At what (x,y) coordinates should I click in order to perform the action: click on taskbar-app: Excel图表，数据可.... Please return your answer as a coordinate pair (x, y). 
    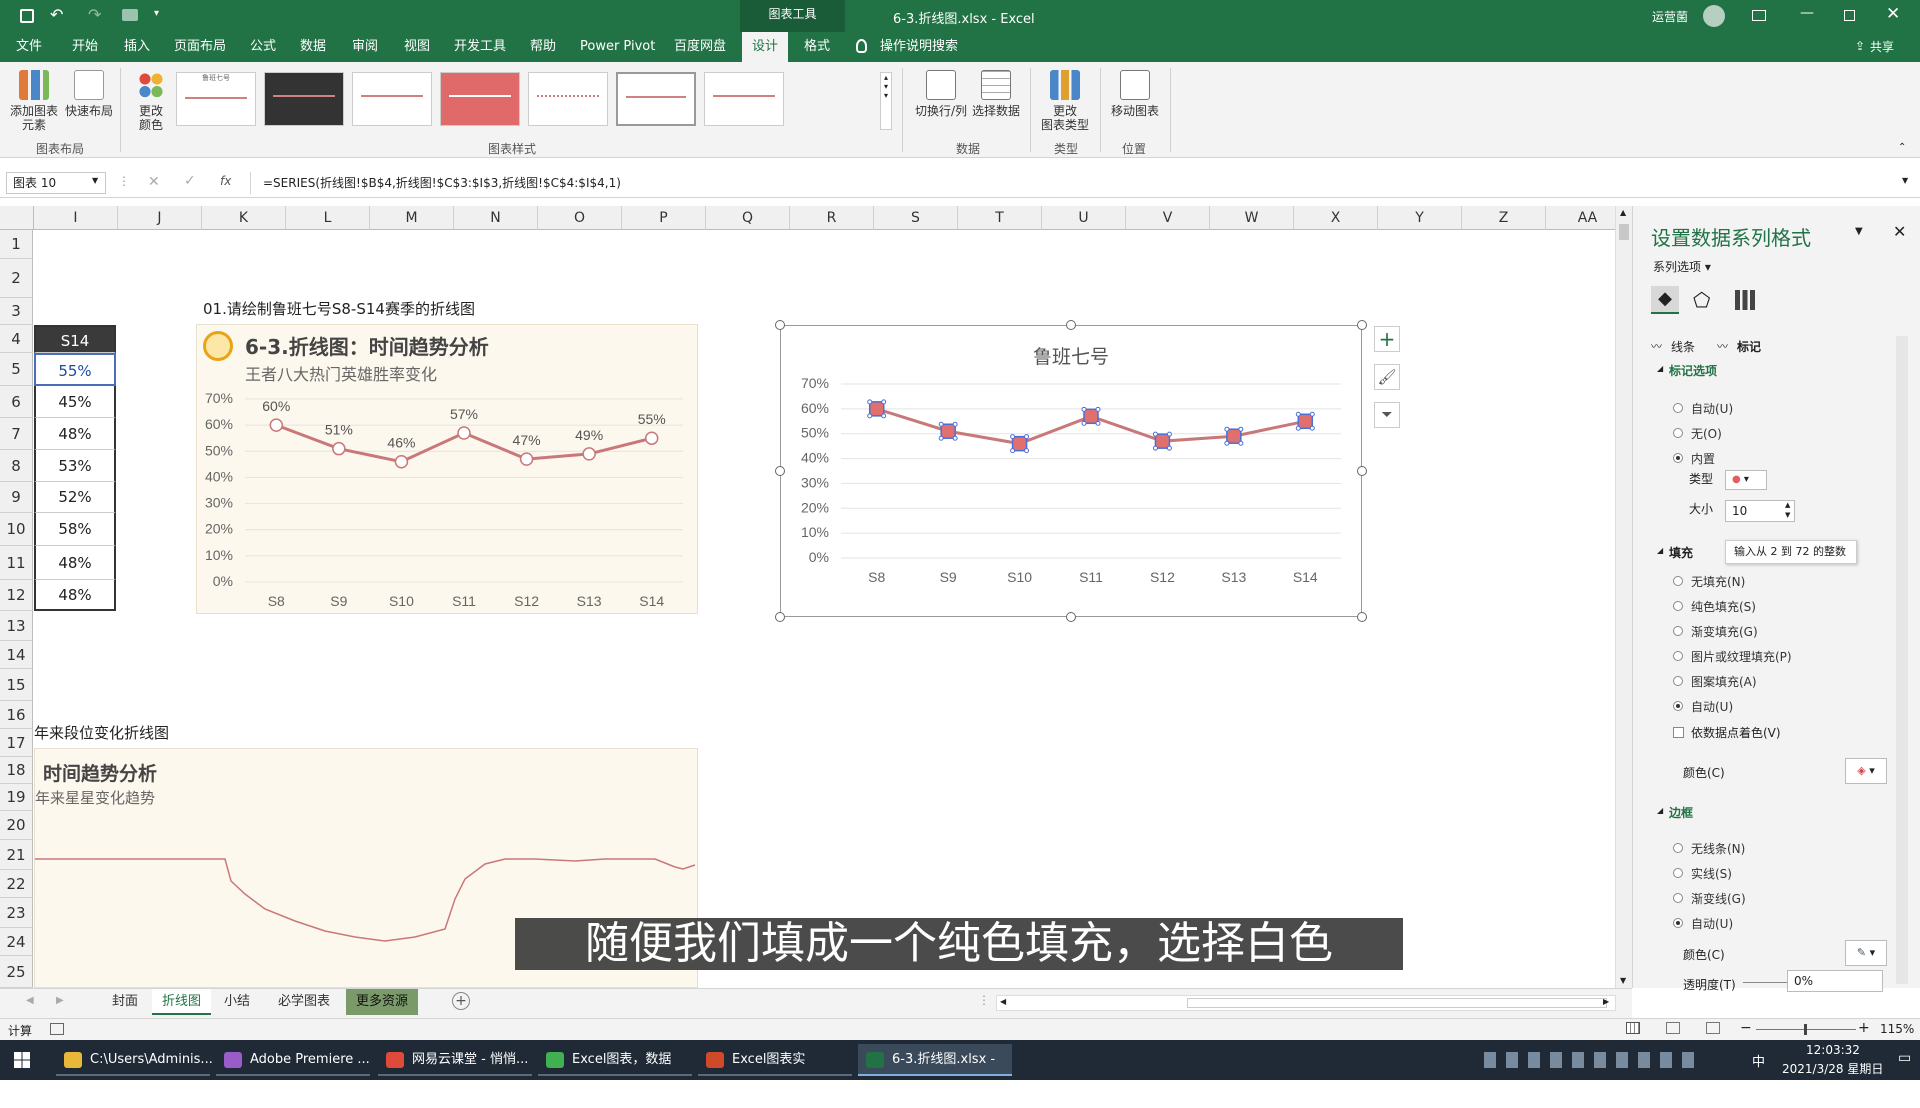
    Looking at the image, I should click on (615, 1071).